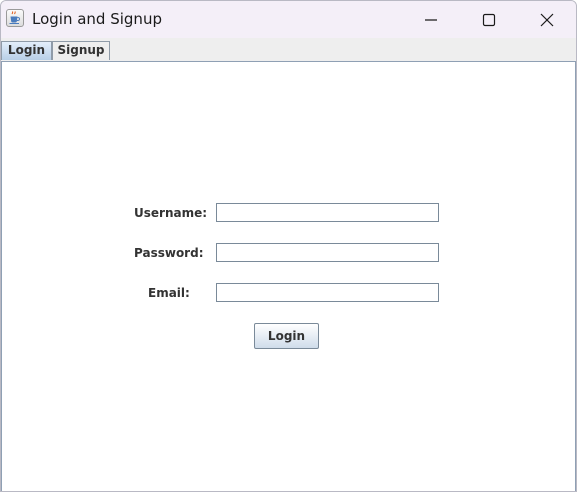 The width and height of the screenshot is (577, 492). What do you see at coordinates (327, 212) in the screenshot?
I see `username-field` at bounding box center [327, 212].